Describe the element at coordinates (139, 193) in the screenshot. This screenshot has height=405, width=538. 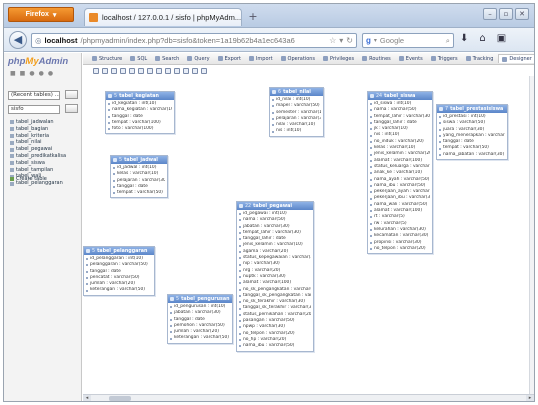
I see `designer-column: tempat : varchar(50)` at that location.